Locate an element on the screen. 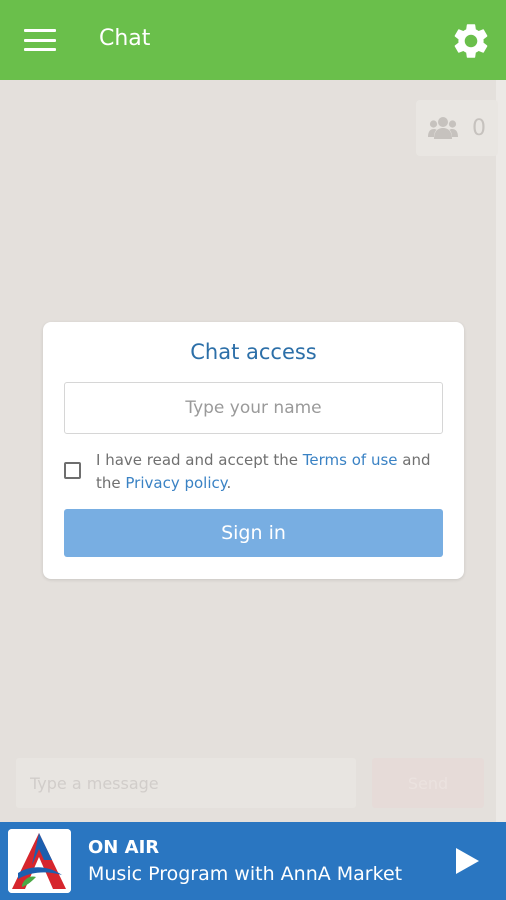 This screenshot has height=900, width=506. scrollbar is located at coordinates (501, 451).